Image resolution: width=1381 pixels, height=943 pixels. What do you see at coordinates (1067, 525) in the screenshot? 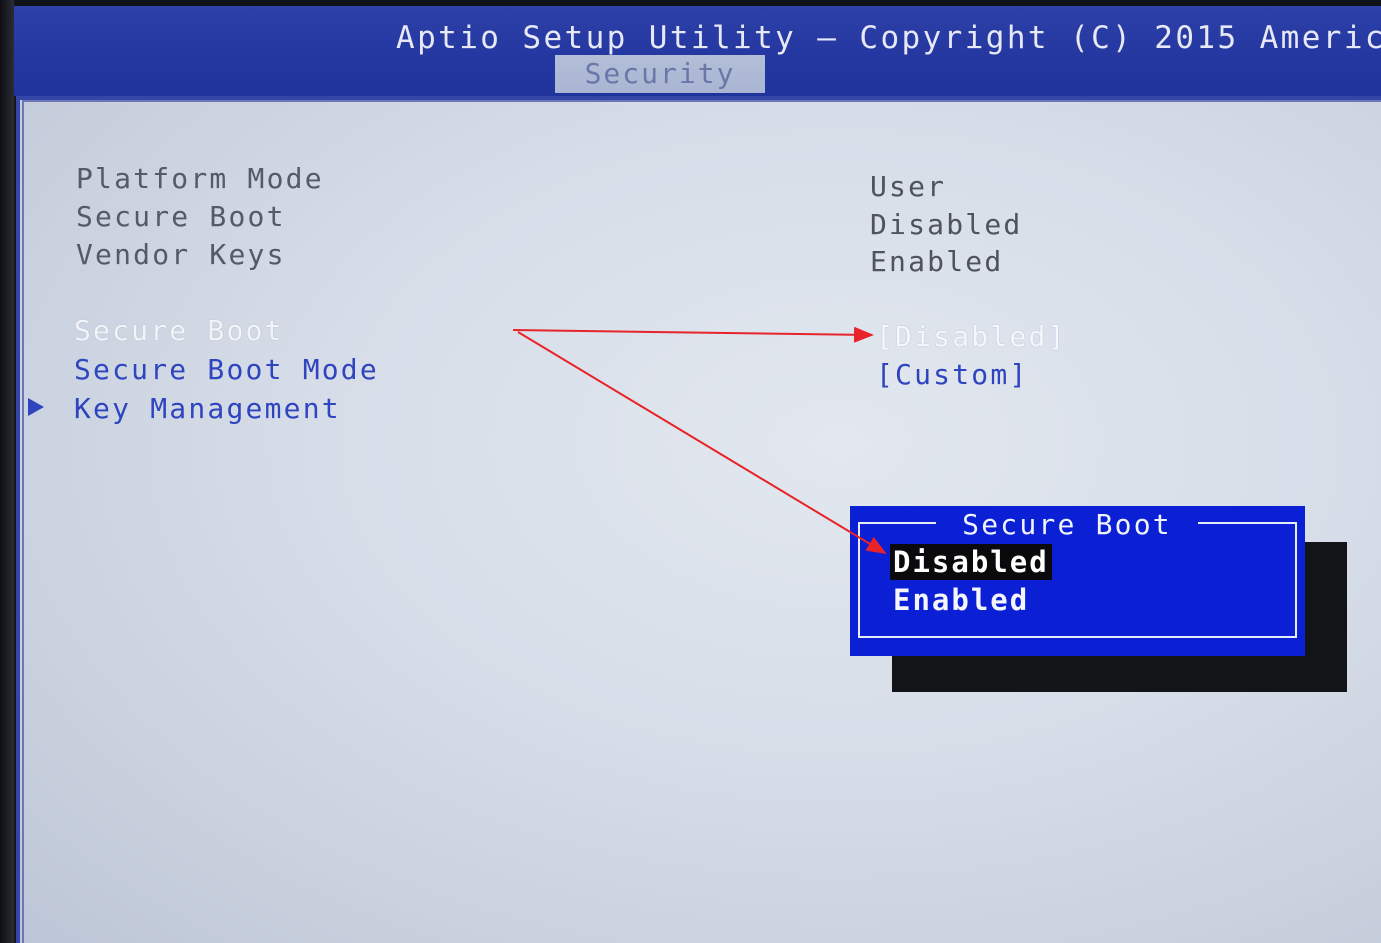
I see `popup-title: Secure Boot` at bounding box center [1067, 525].